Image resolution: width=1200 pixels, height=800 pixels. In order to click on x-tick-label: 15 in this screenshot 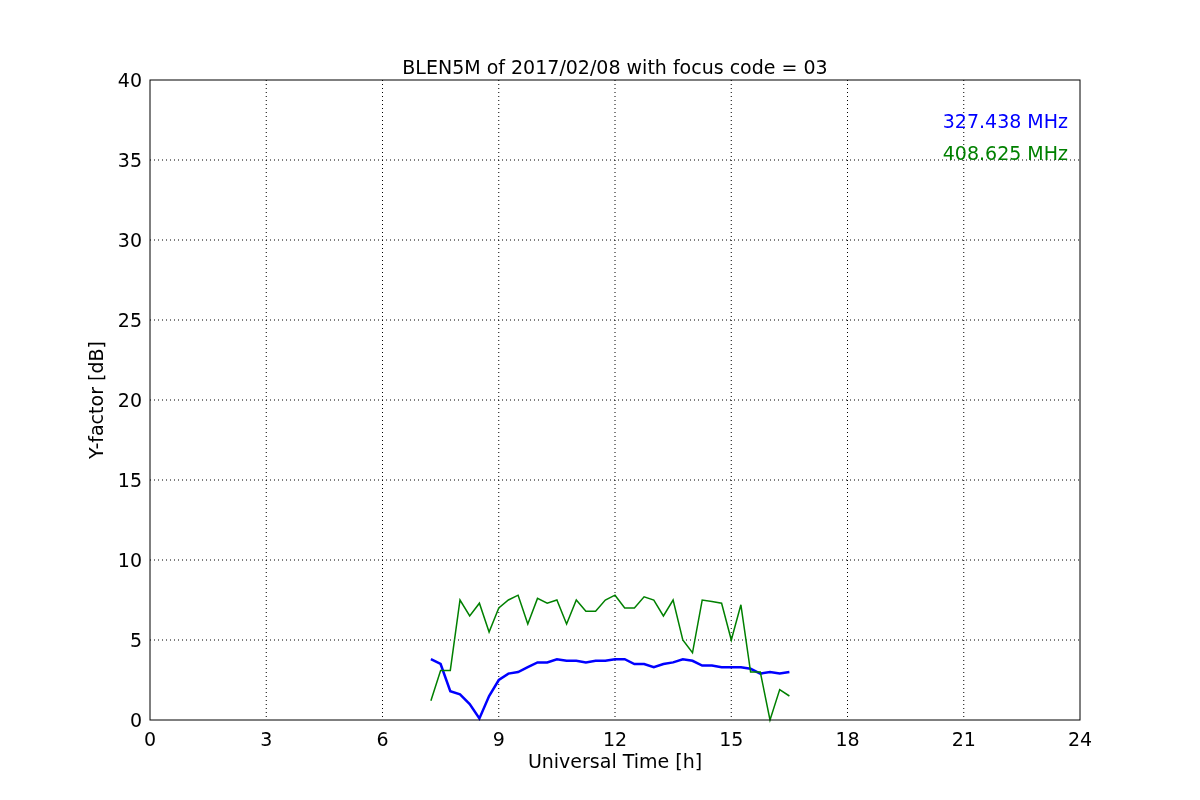, I will do `click(731, 739)`.